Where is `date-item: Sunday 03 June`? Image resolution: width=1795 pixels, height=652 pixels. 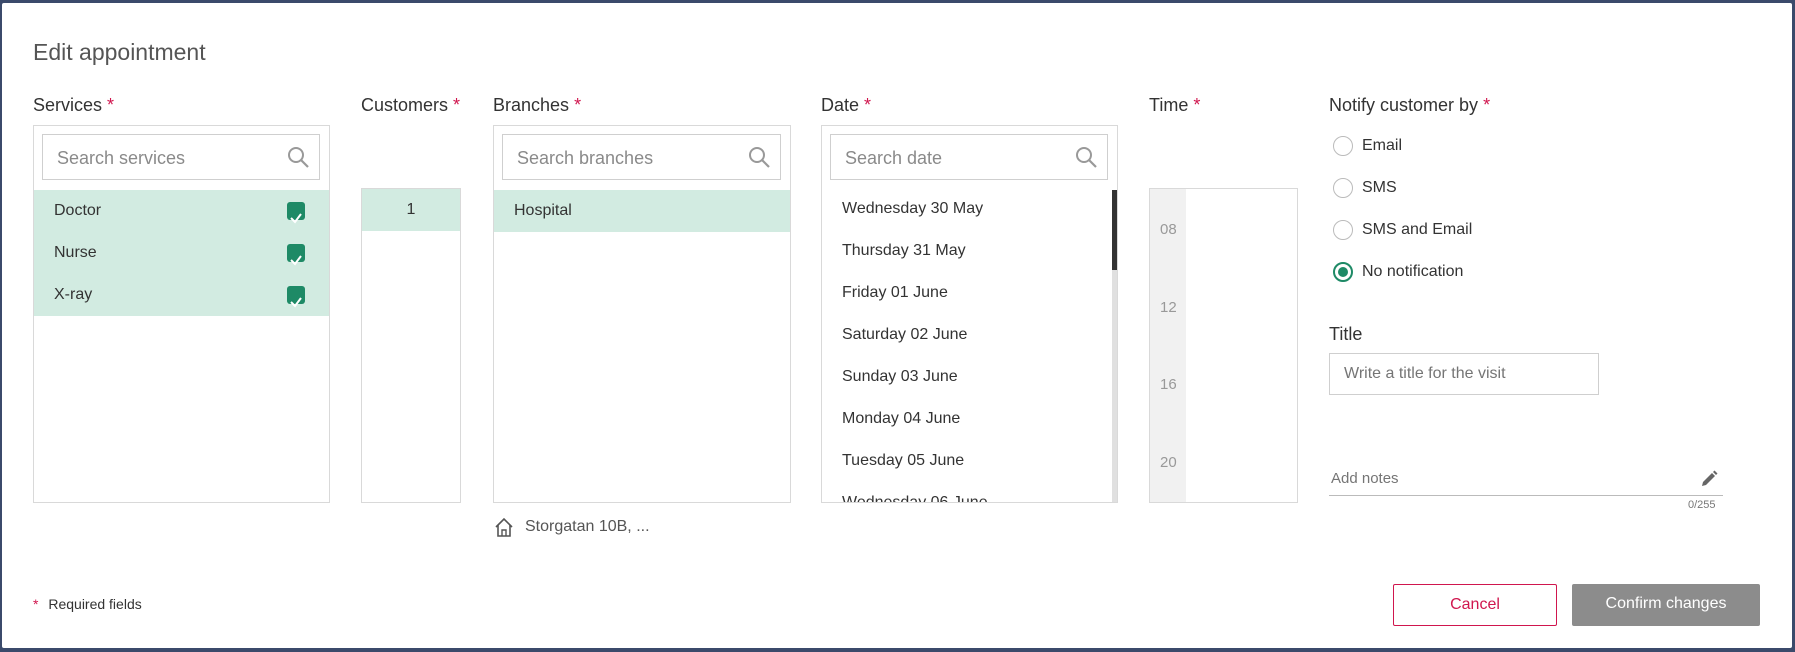
date-item: Sunday 03 June is located at coordinates (900, 377).